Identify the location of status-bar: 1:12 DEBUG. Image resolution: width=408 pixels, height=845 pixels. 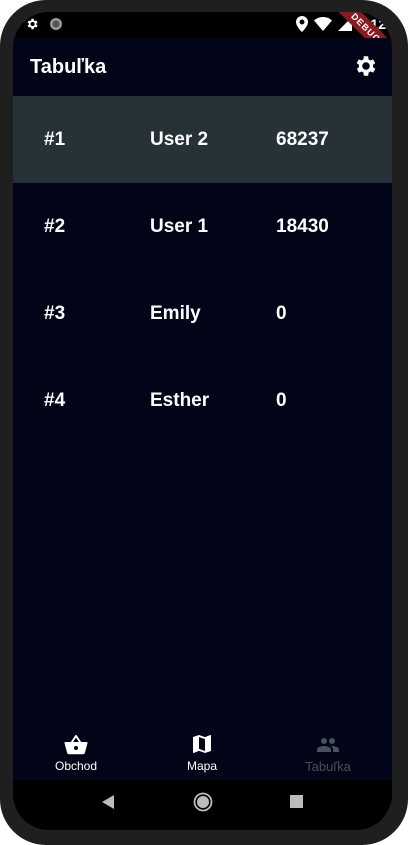
(202, 40).